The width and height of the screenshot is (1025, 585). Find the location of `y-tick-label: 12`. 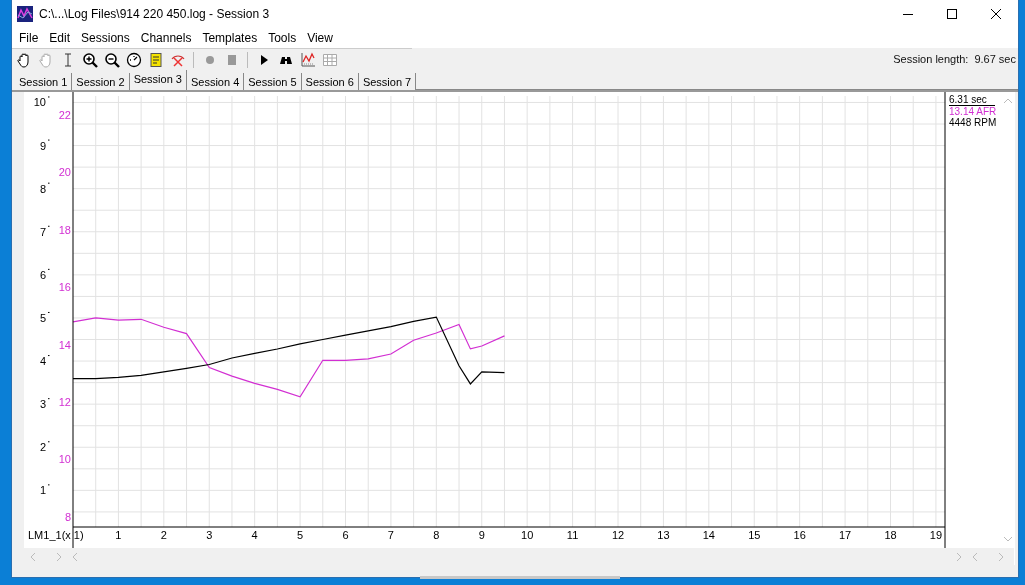

y-tick-label: 12 is located at coordinates (64, 402).